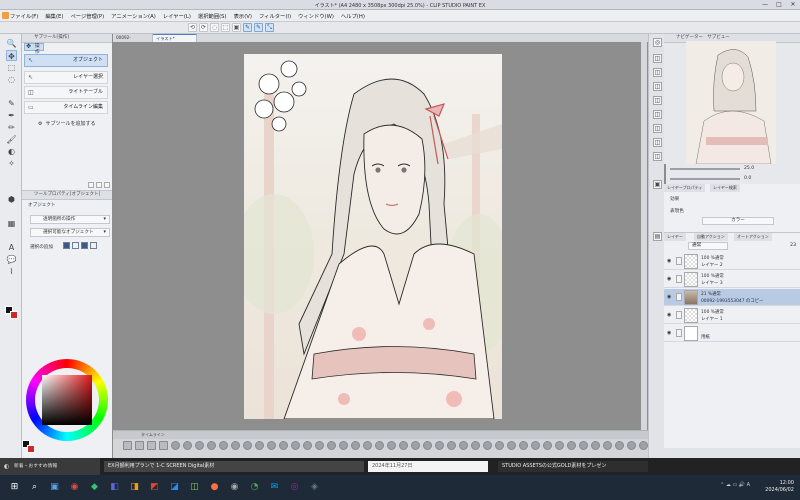 The width and height of the screenshot is (800, 500). I want to click on operation-tool-icon: ✥, so click(11, 55).